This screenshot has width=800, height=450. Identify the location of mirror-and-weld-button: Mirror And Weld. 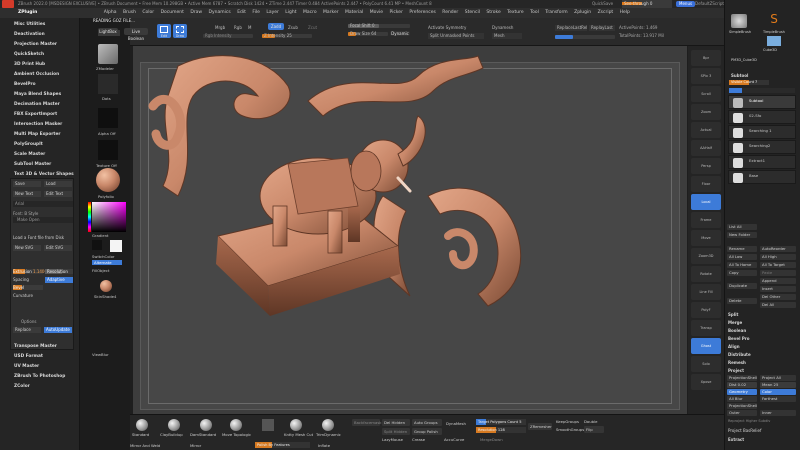
(145, 445).